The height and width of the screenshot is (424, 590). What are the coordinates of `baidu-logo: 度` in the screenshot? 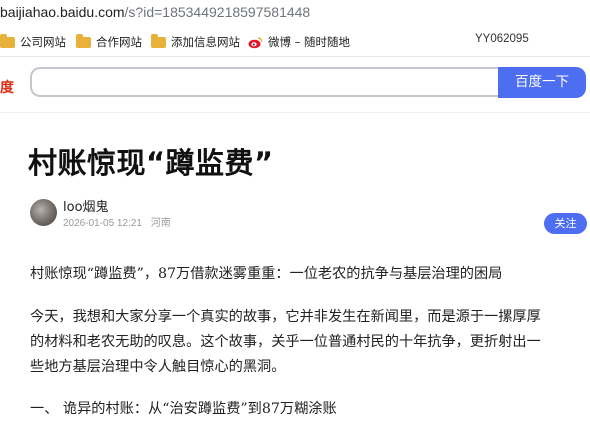 It's located at (7, 87).